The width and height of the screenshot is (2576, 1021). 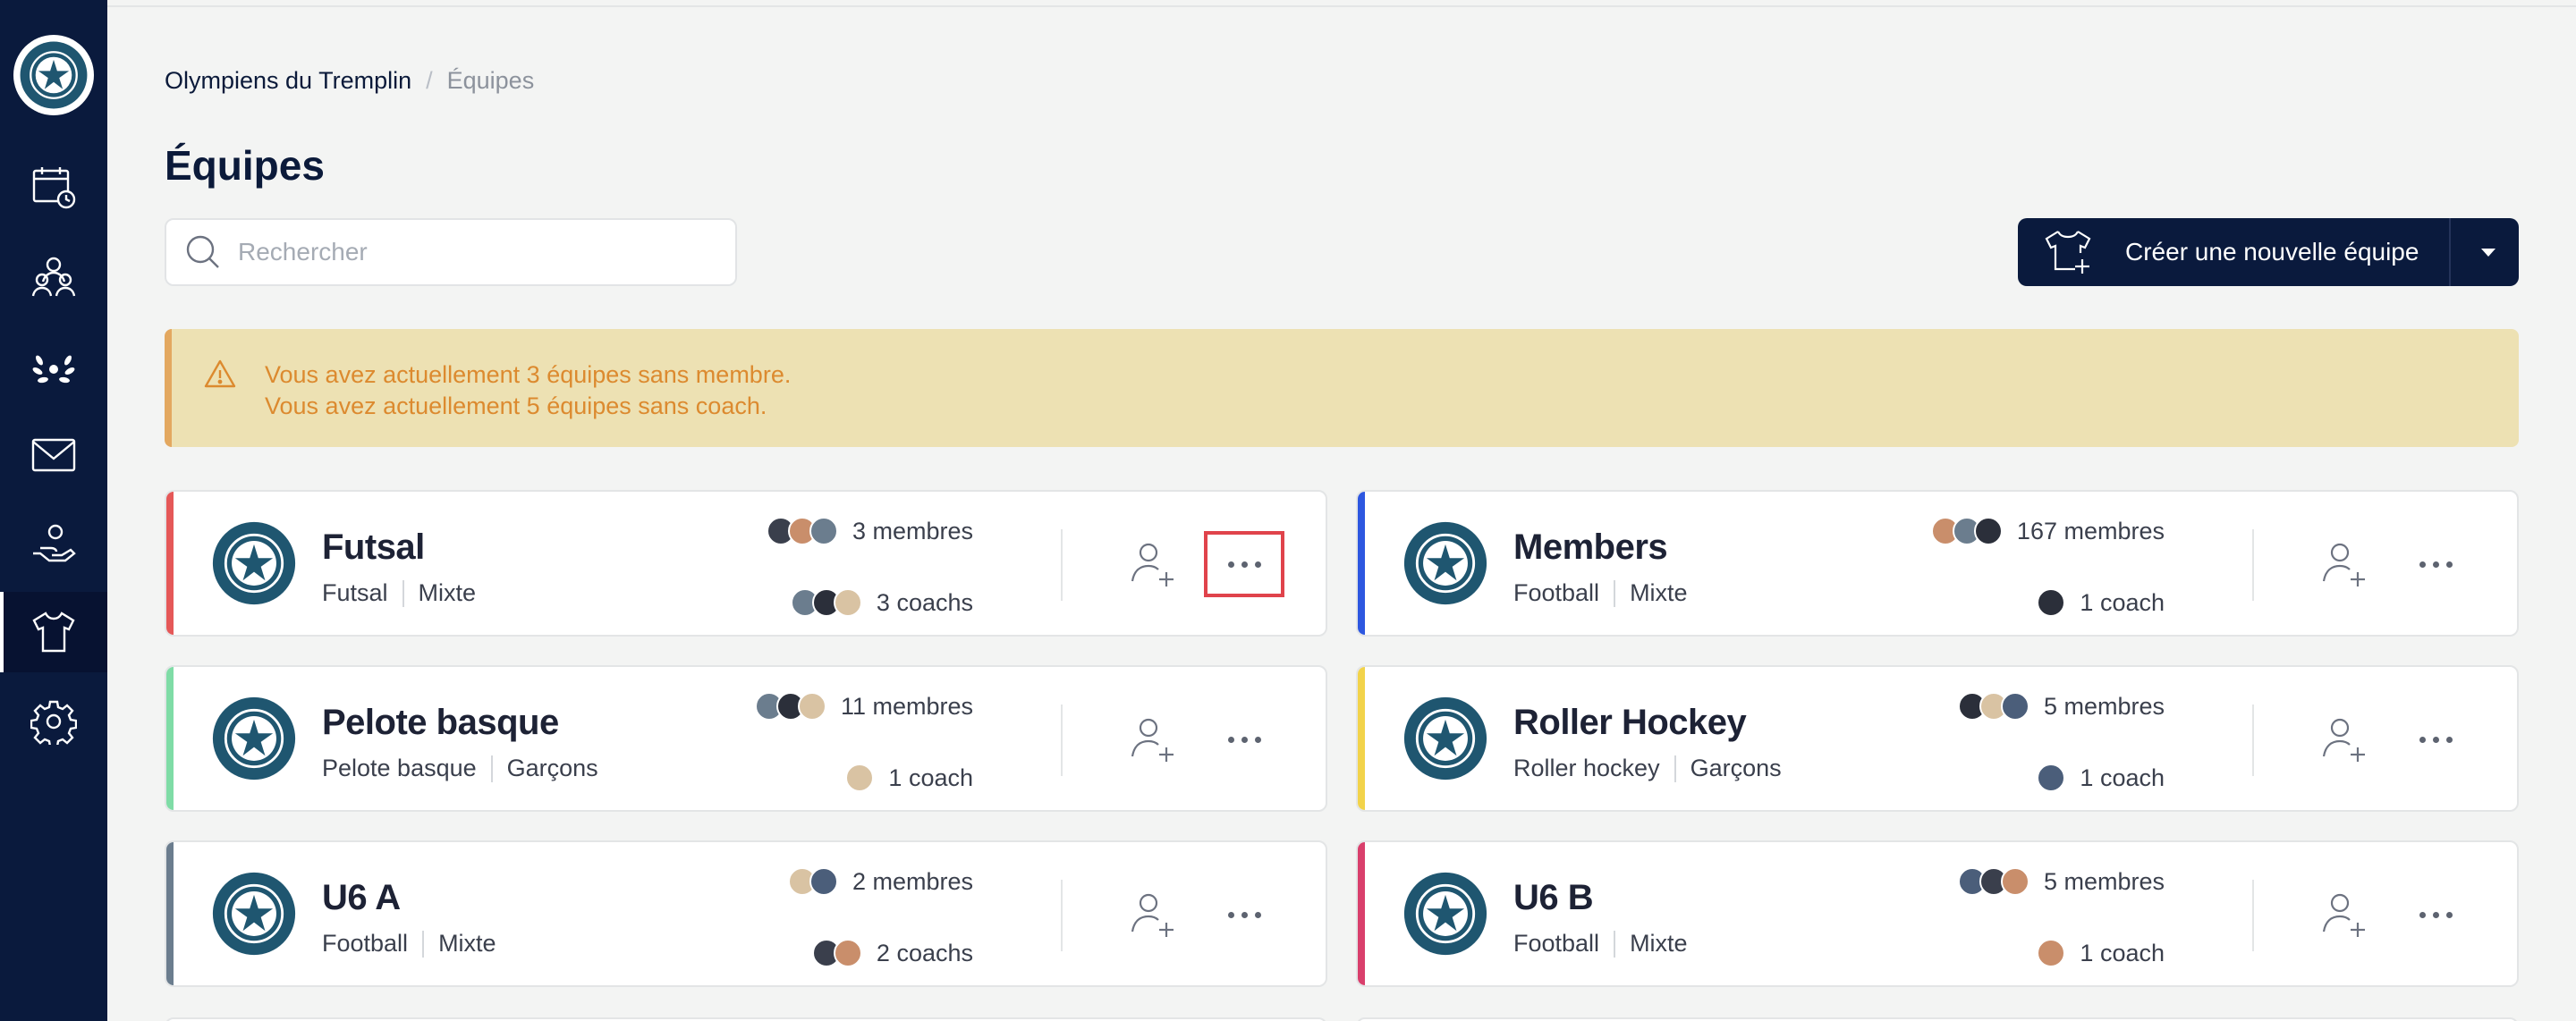 What do you see at coordinates (288, 81) in the screenshot?
I see `breadcrumb-root: Olympiens du Tremplin` at bounding box center [288, 81].